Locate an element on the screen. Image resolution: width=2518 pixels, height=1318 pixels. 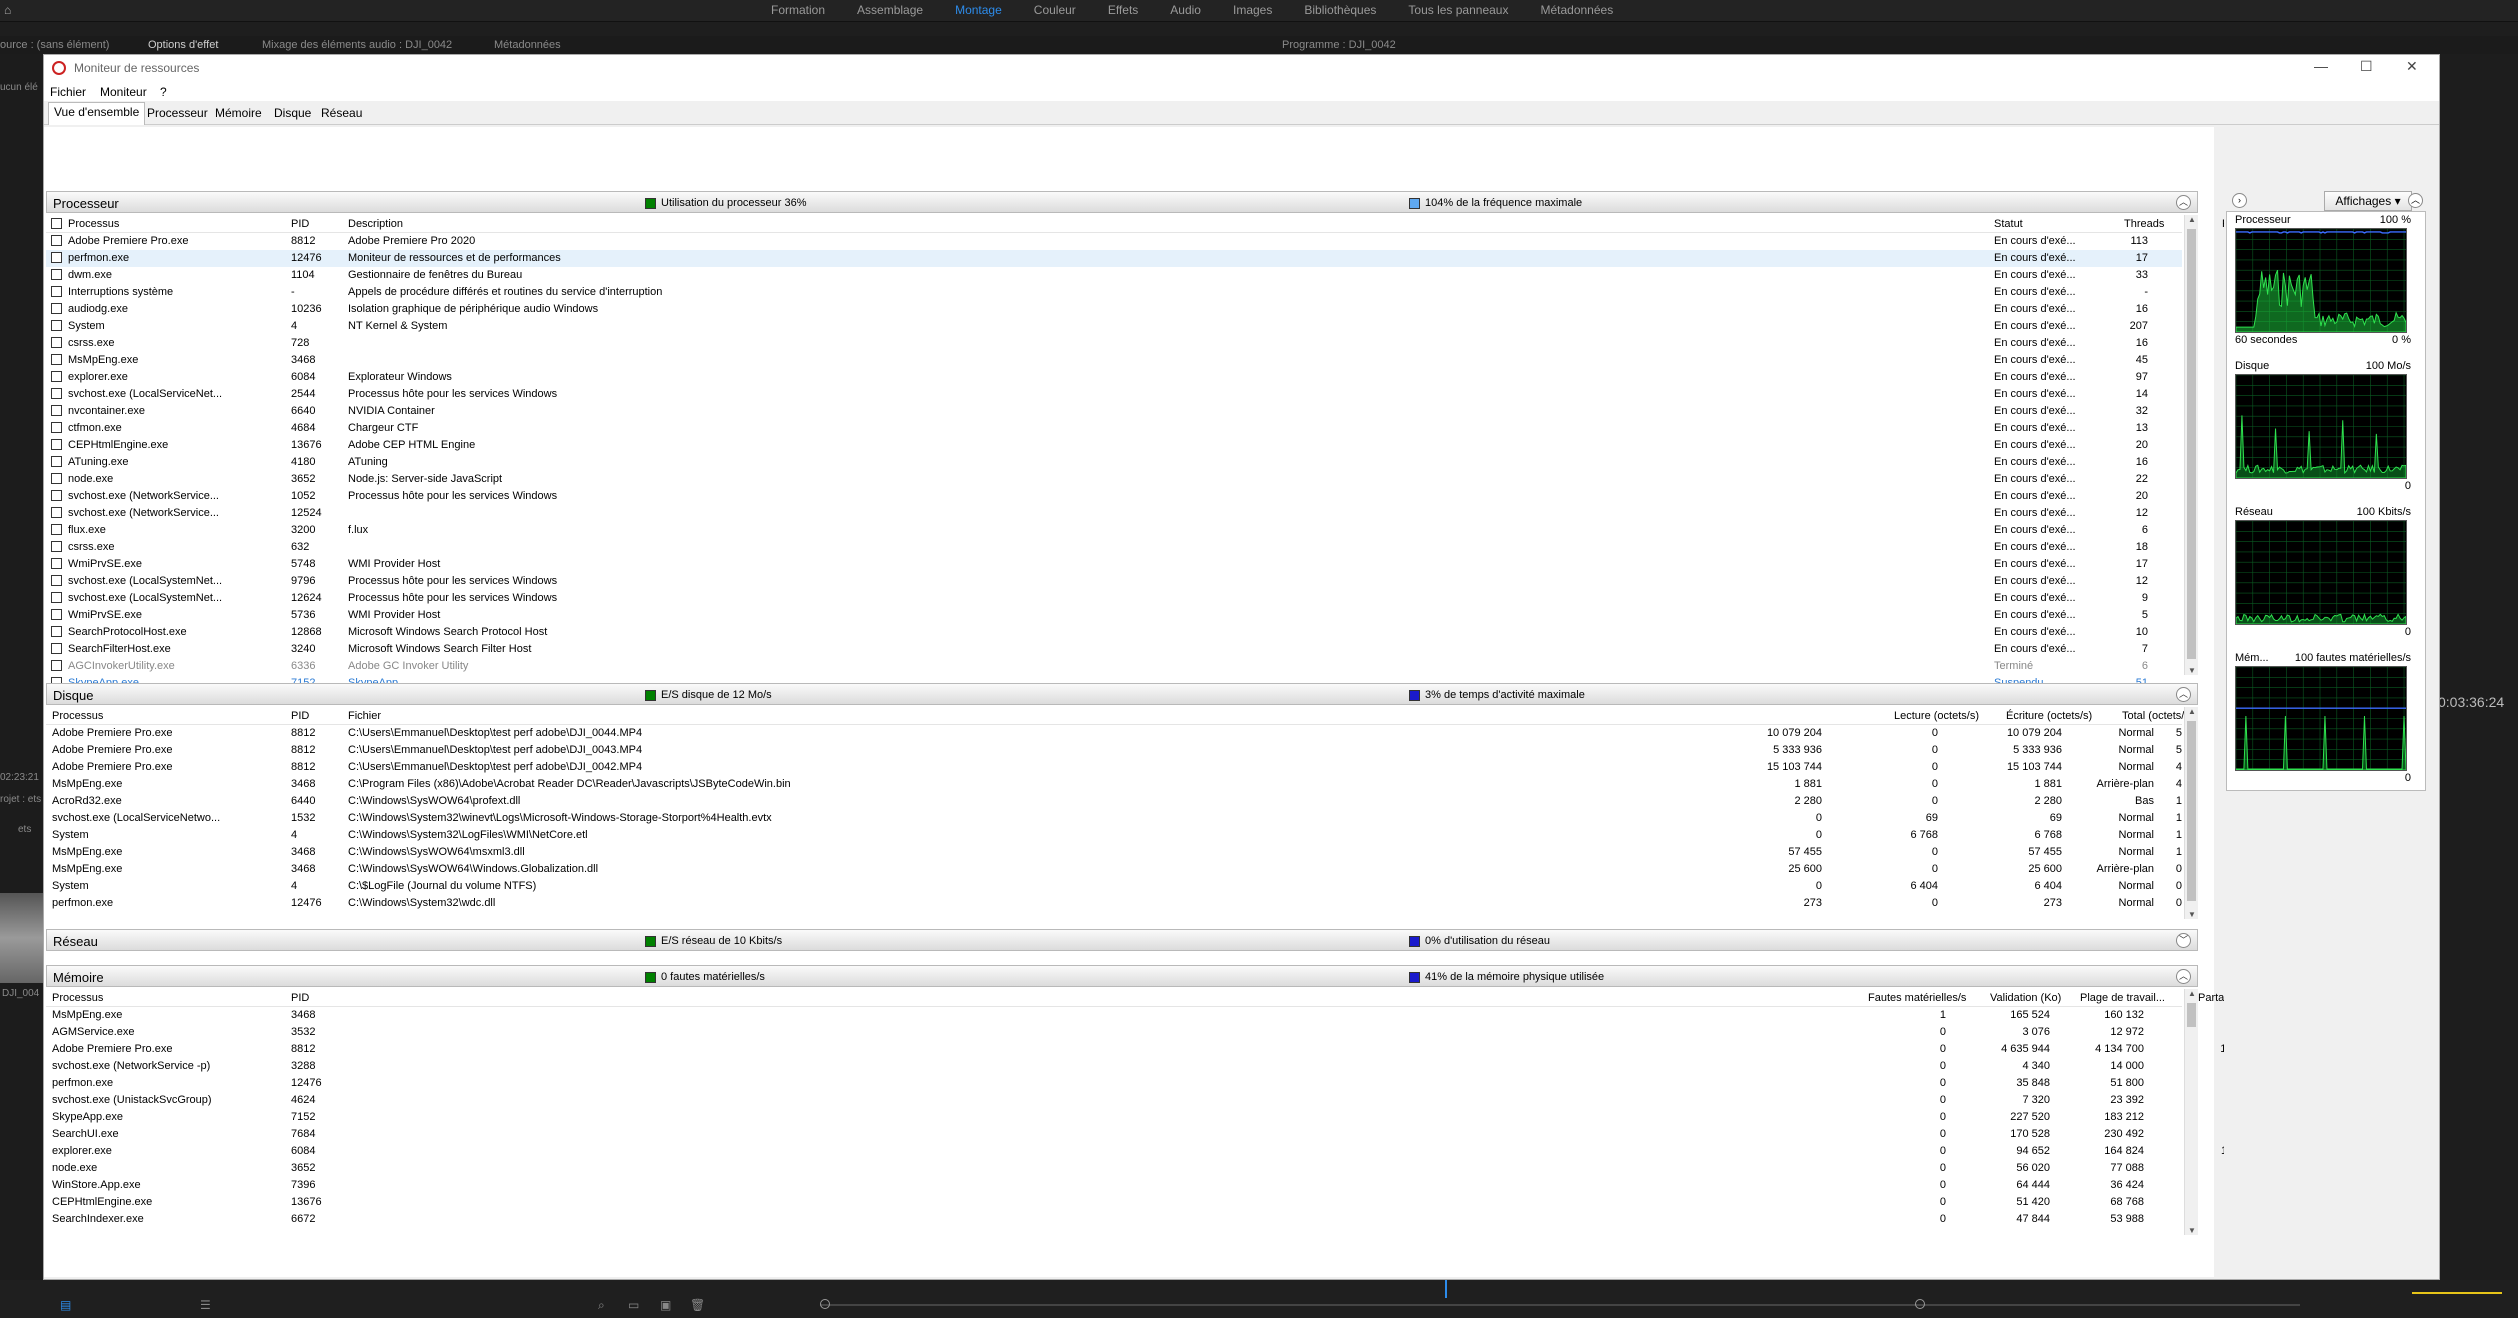
clip-thumbnail is located at coordinates (22, 938).